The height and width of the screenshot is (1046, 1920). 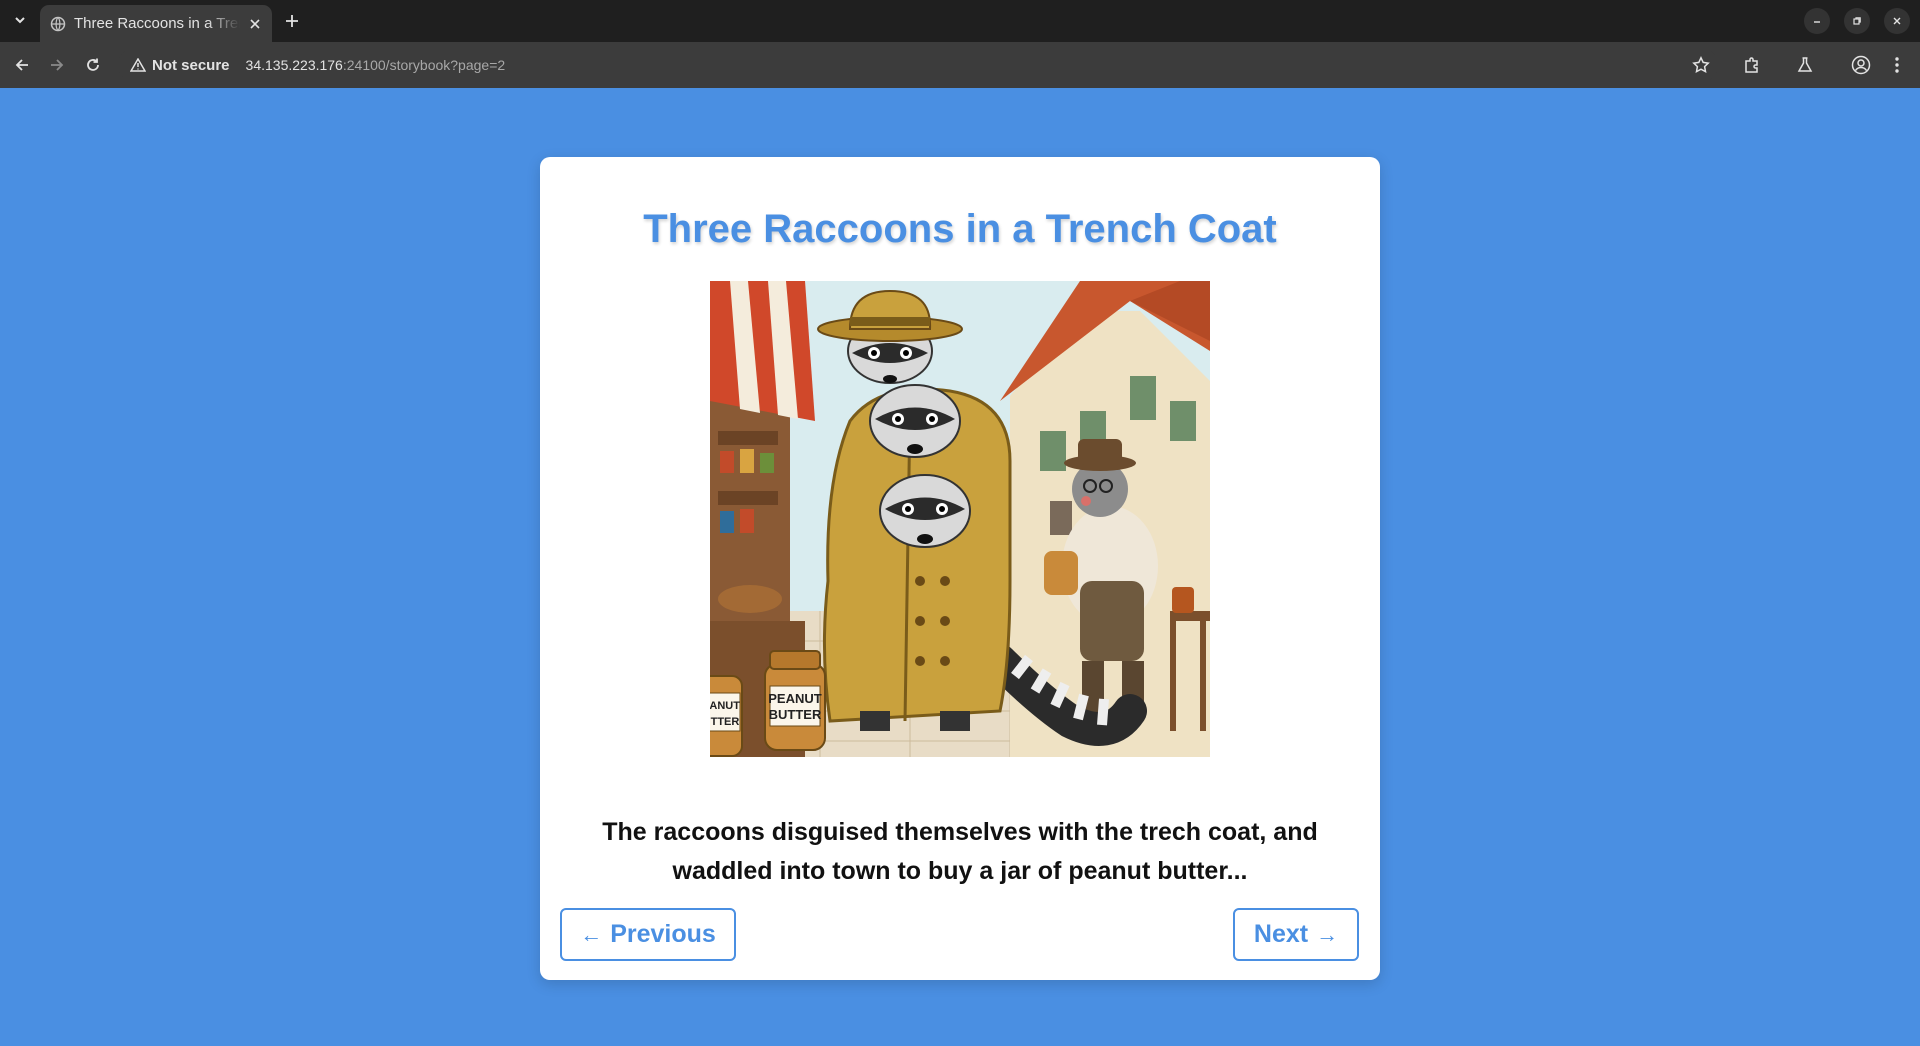 I want to click on tab-close-icon, so click(x=255, y=24).